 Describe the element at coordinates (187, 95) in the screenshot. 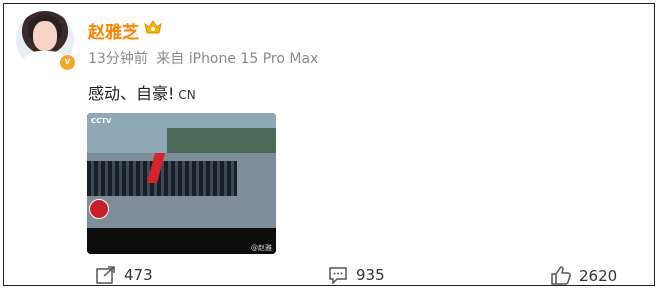

I see `content-tag: CN` at that location.